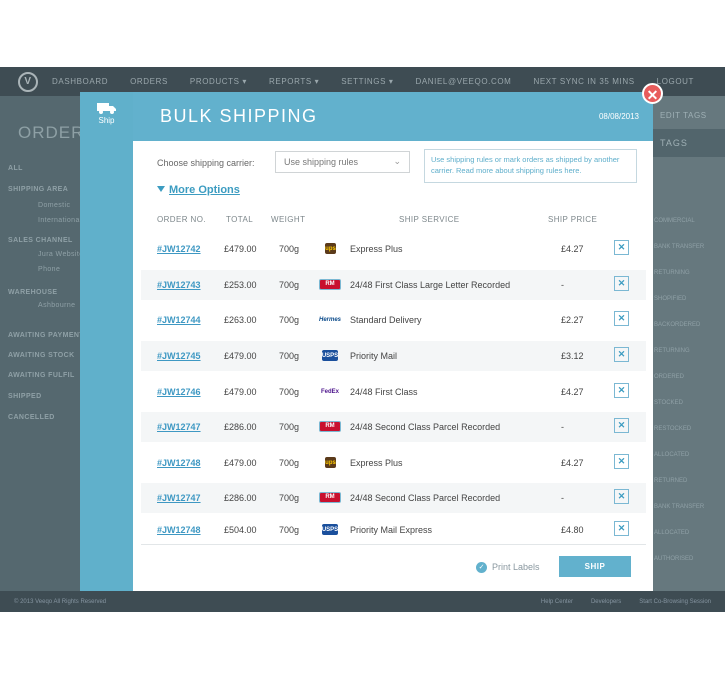 Image resolution: width=725 pixels, height=680 pixels. Describe the element at coordinates (330, 284) in the screenshot. I see `royal-mail-logo-icon: RM` at that location.